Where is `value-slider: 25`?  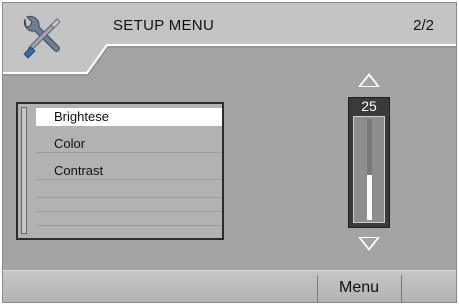 value-slider: 25 is located at coordinates (369, 162).